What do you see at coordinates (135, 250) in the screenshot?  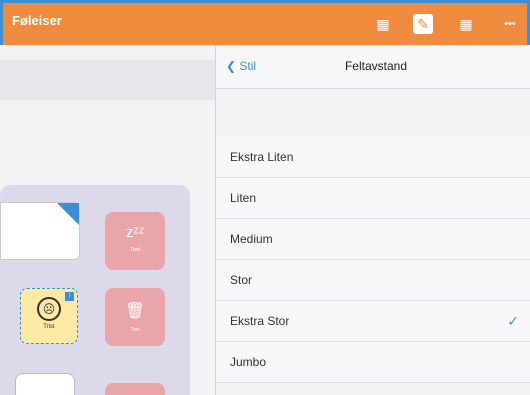 I see `tile-label: Trøtt` at bounding box center [135, 250].